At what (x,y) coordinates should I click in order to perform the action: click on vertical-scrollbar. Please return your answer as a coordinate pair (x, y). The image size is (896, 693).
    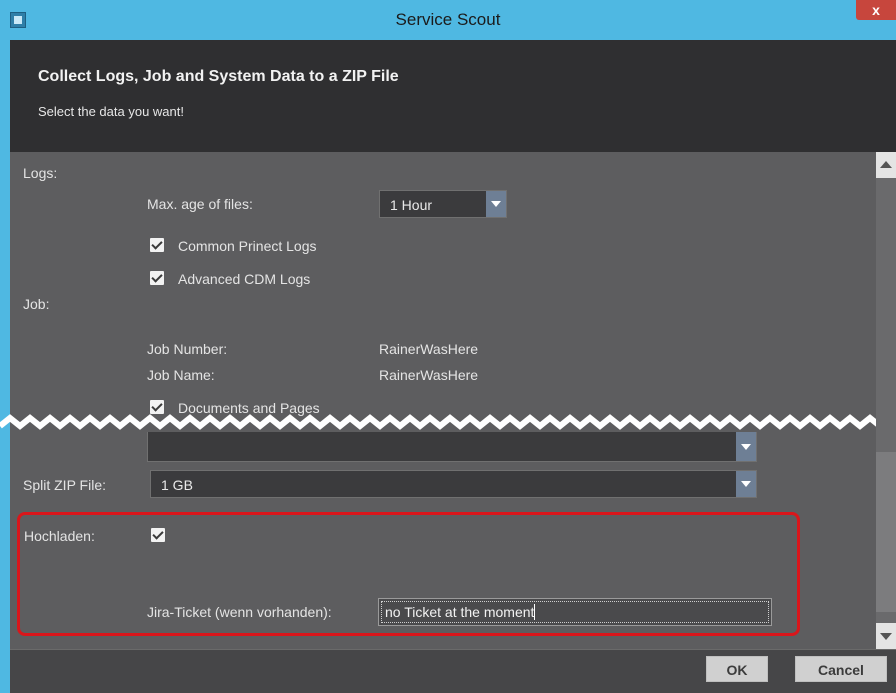
    Looking at the image, I should click on (886, 400).